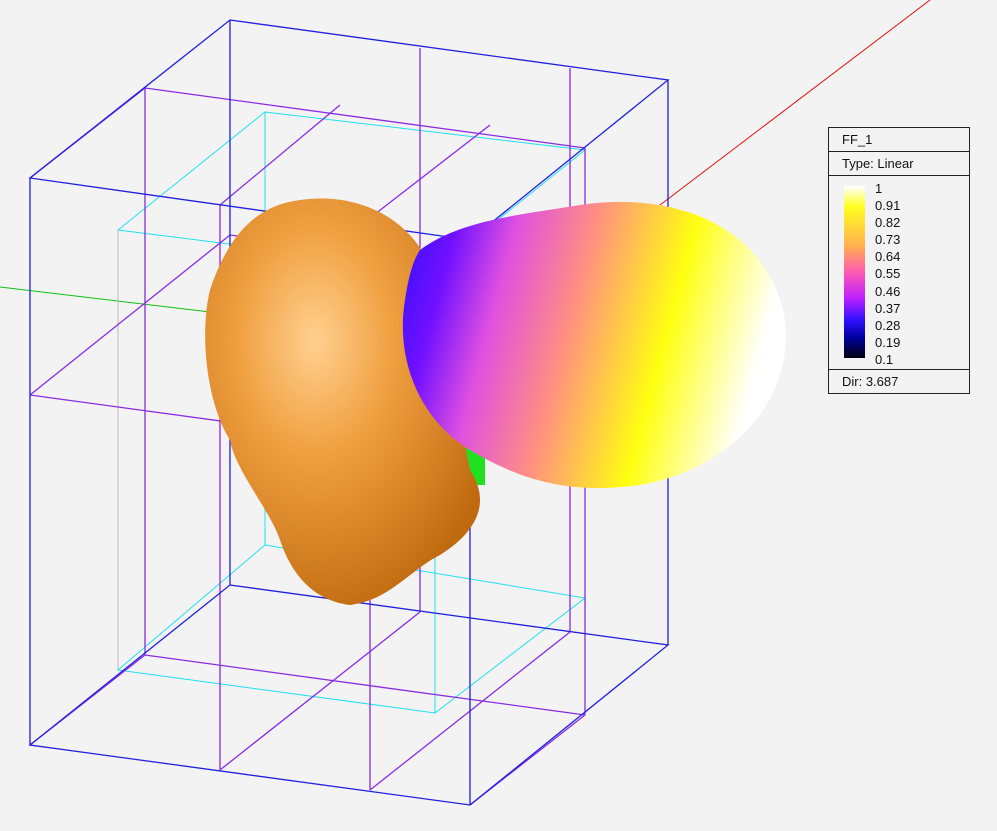 Image resolution: width=997 pixels, height=831 pixels. I want to click on legend-tick: 0.91, so click(888, 206).